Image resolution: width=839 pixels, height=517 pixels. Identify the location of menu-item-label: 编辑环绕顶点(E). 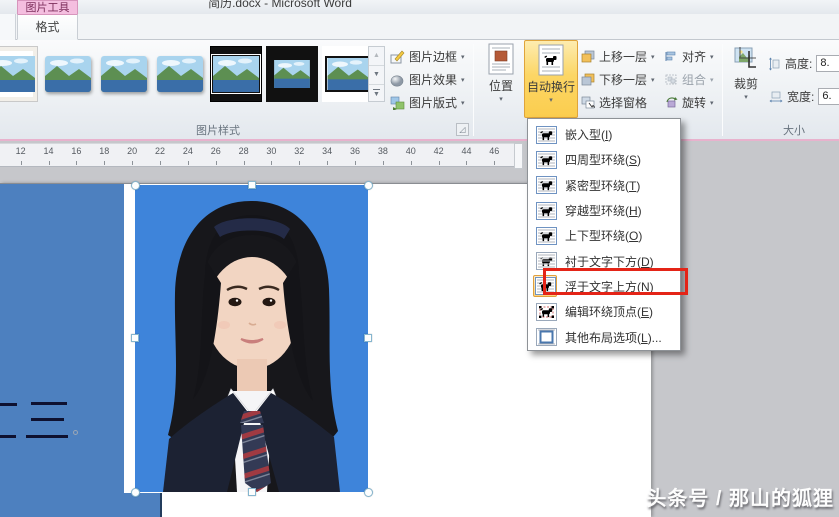
(609, 312).